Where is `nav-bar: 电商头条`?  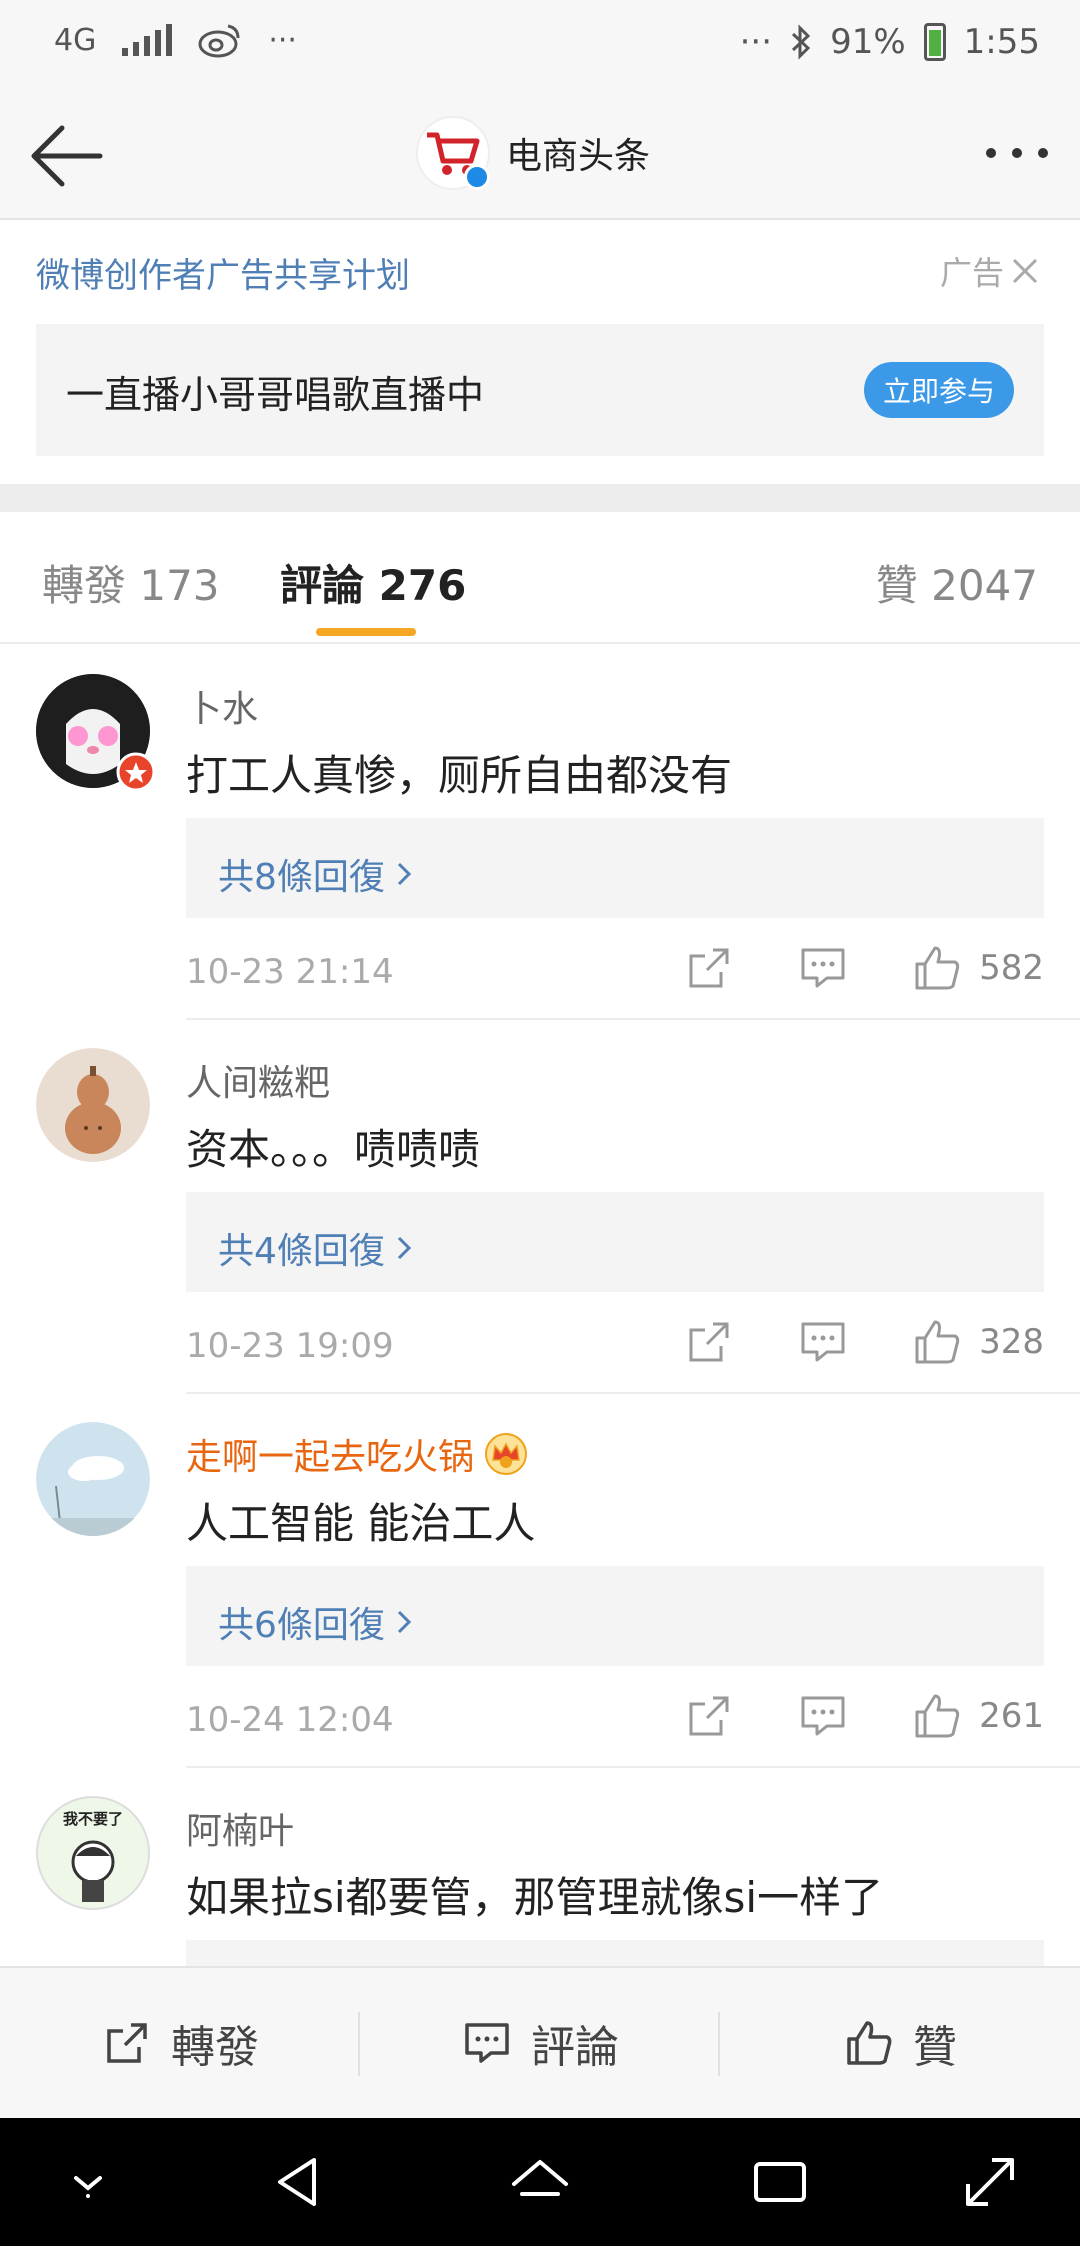
nav-bar: 电商头条 is located at coordinates (540, 156).